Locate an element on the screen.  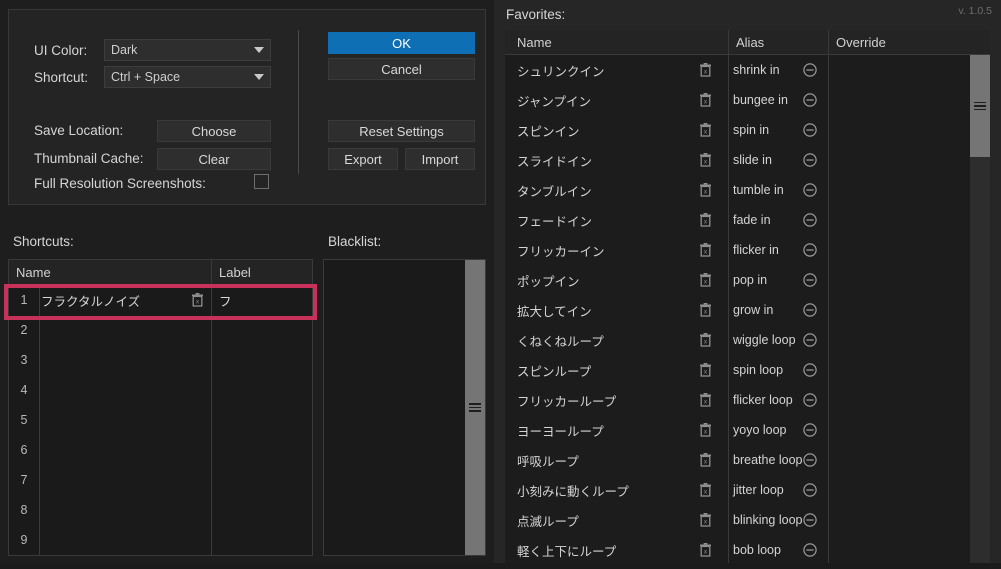
favorite-row: くねくねループ x wiggle loop is located at coordinates (747, 340).